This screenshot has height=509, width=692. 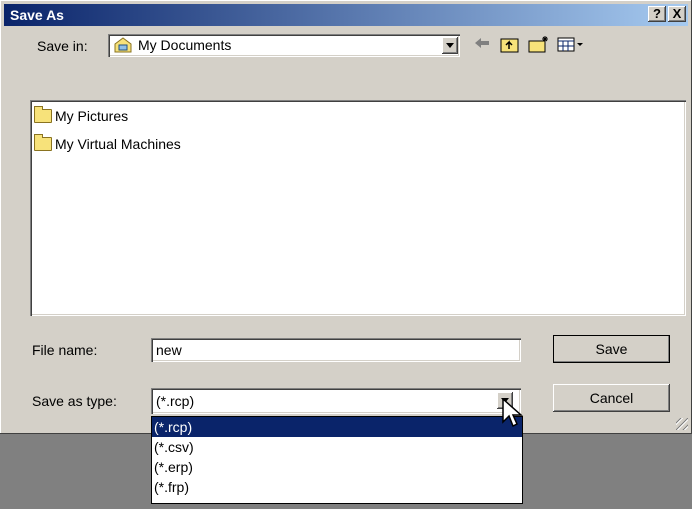 I want to click on save-as-type-label: Save as type:, so click(x=74, y=401).